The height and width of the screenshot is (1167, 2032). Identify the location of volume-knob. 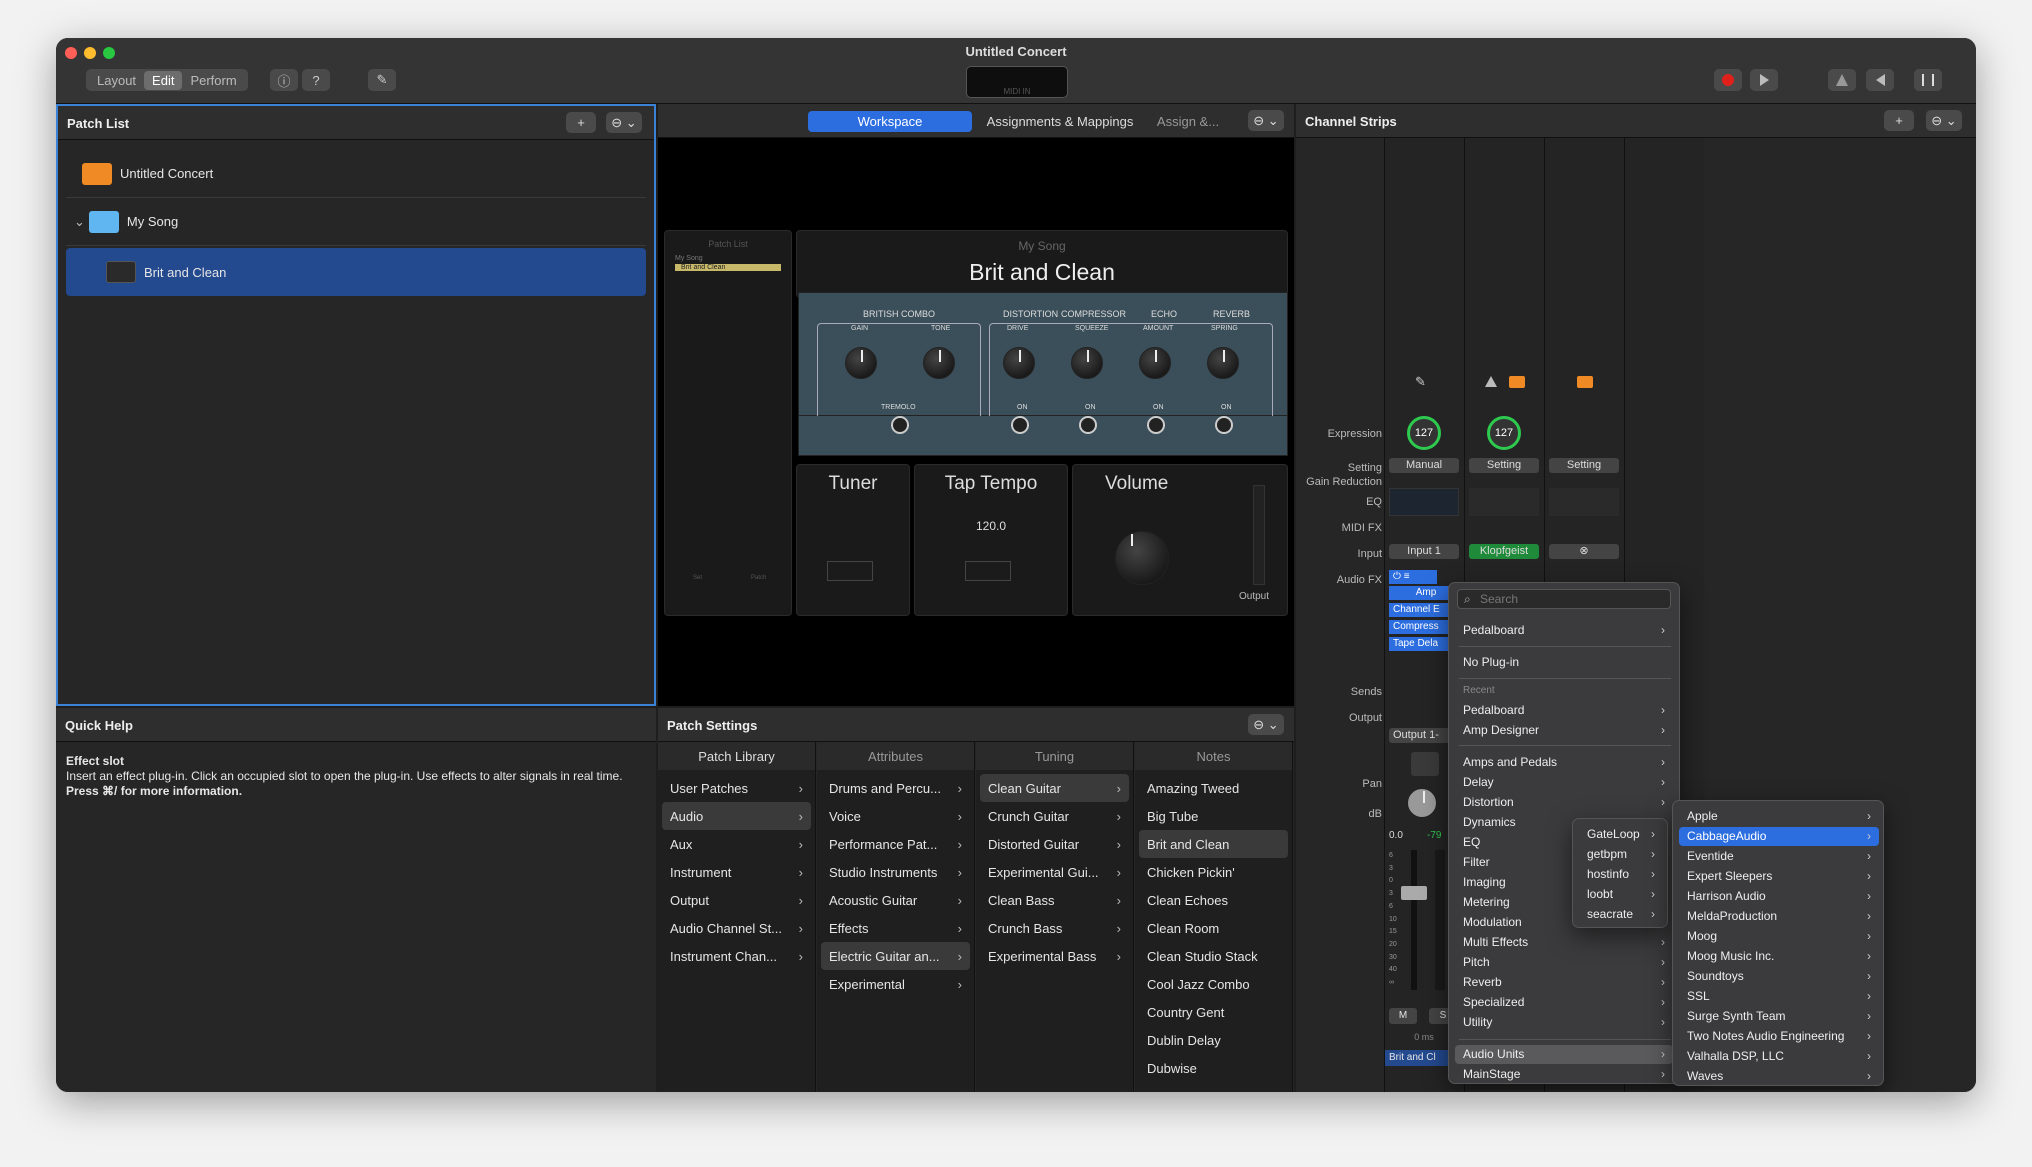
(1142, 558).